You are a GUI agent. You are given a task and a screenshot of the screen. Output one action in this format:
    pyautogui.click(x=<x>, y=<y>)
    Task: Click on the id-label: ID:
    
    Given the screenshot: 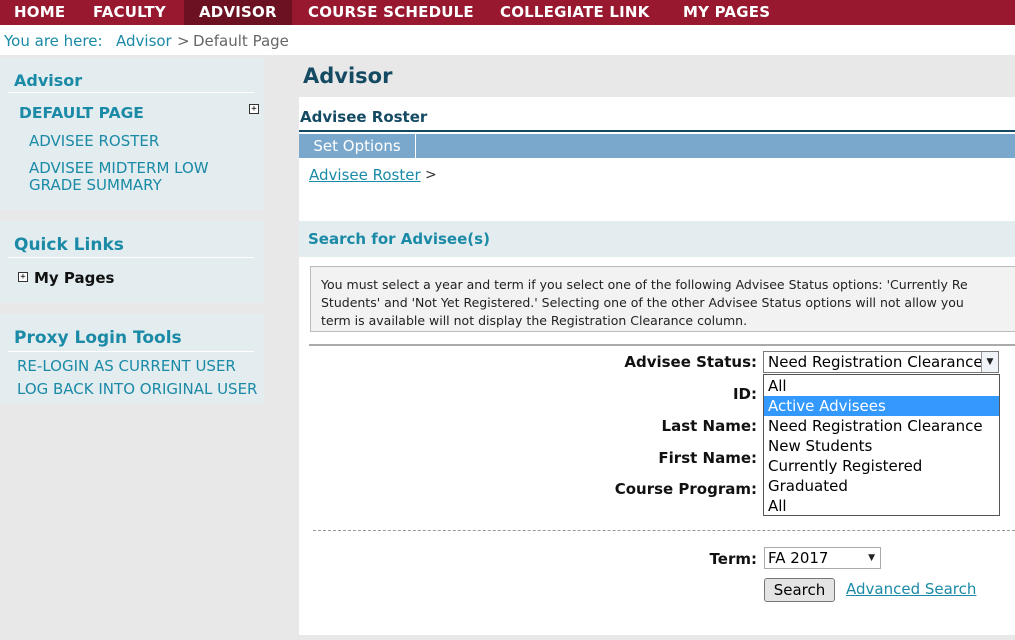 What is the action you would take?
    pyautogui.click(x=744, y=394)
    